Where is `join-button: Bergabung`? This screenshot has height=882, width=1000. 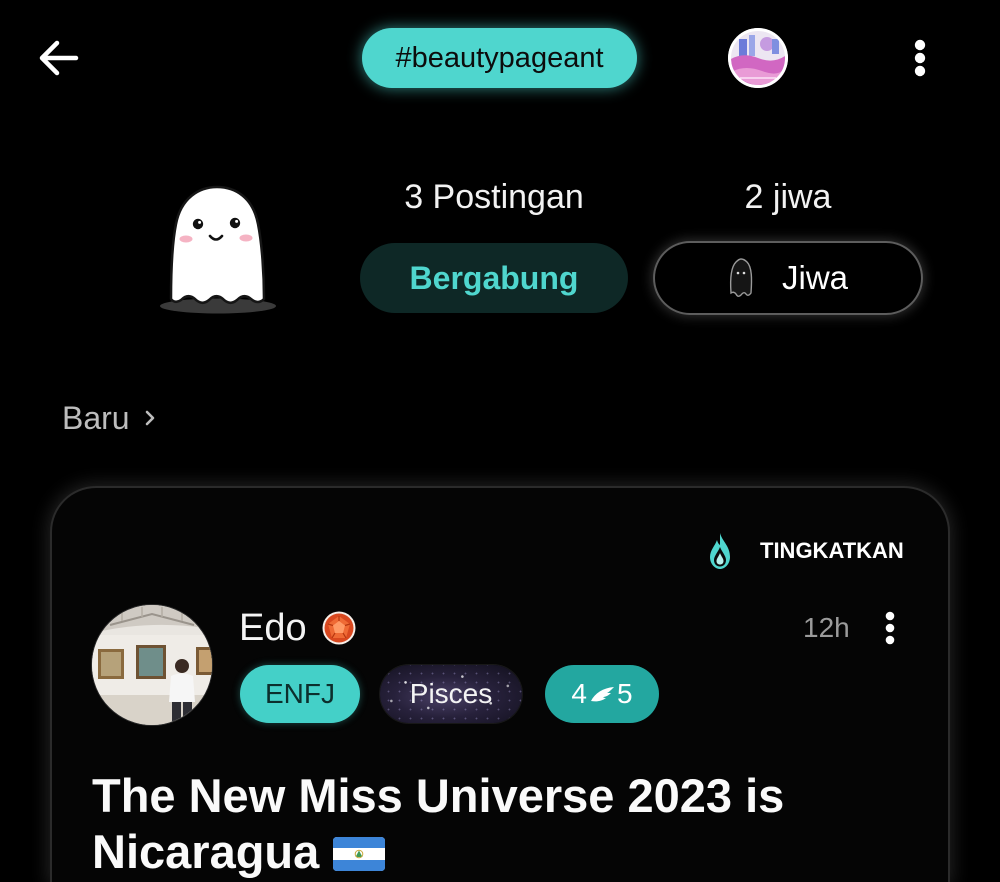
join-button: Bergabung is located at coordinates (494, 278).